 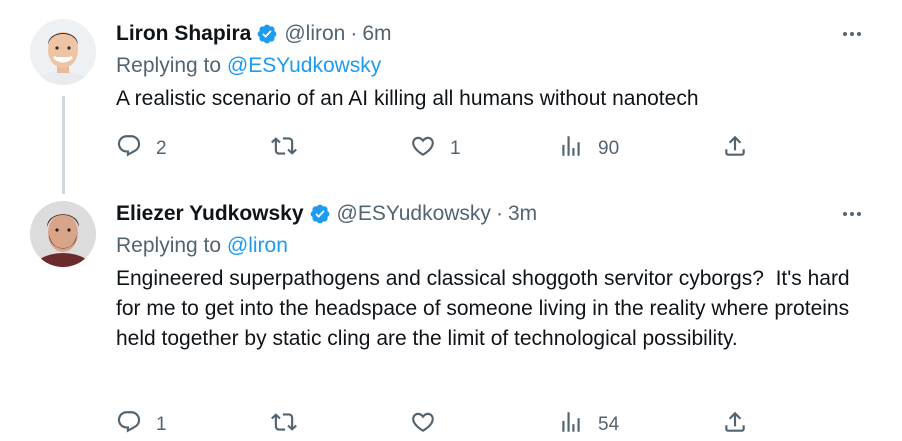 I want to click on like-button, so click(x=430, y=425).